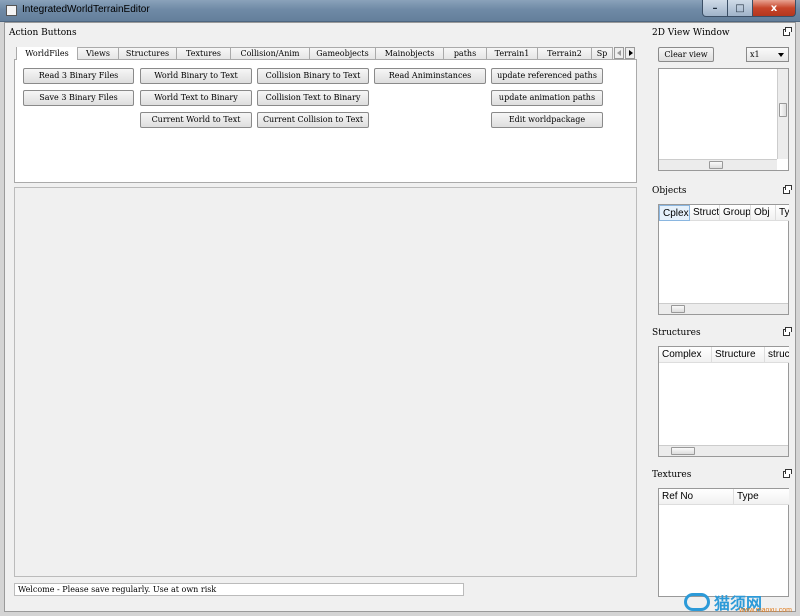 The width and height of the screenshot is (800, 616). What do you see at coordinates (738, 355) in the screenshot?
I see `column-structure: Structure` at bounding box center [738, 355].